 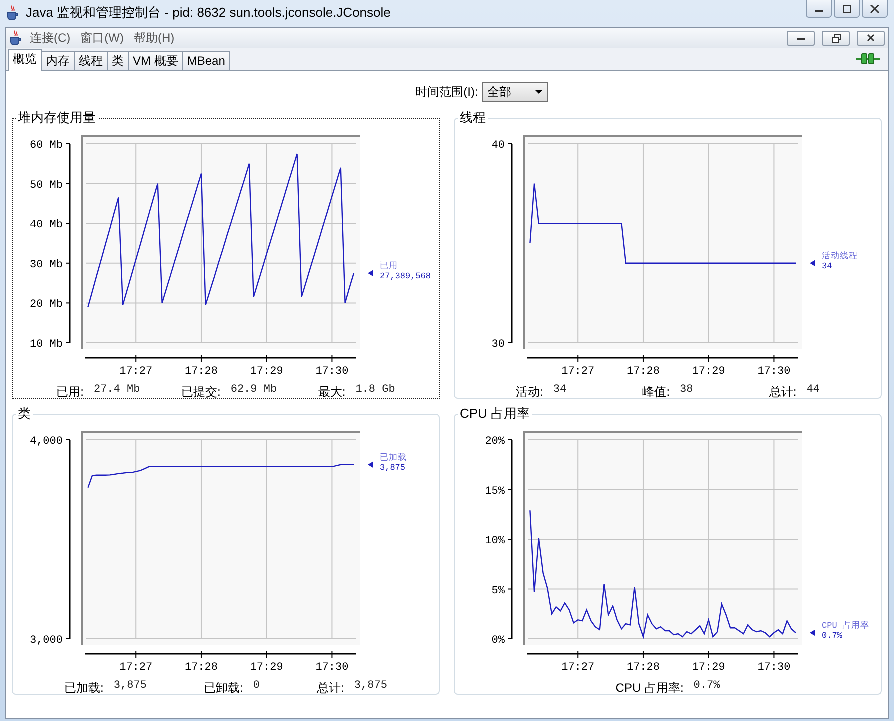 I want to click on panel-title: 线程, so click(x=473, y=118).